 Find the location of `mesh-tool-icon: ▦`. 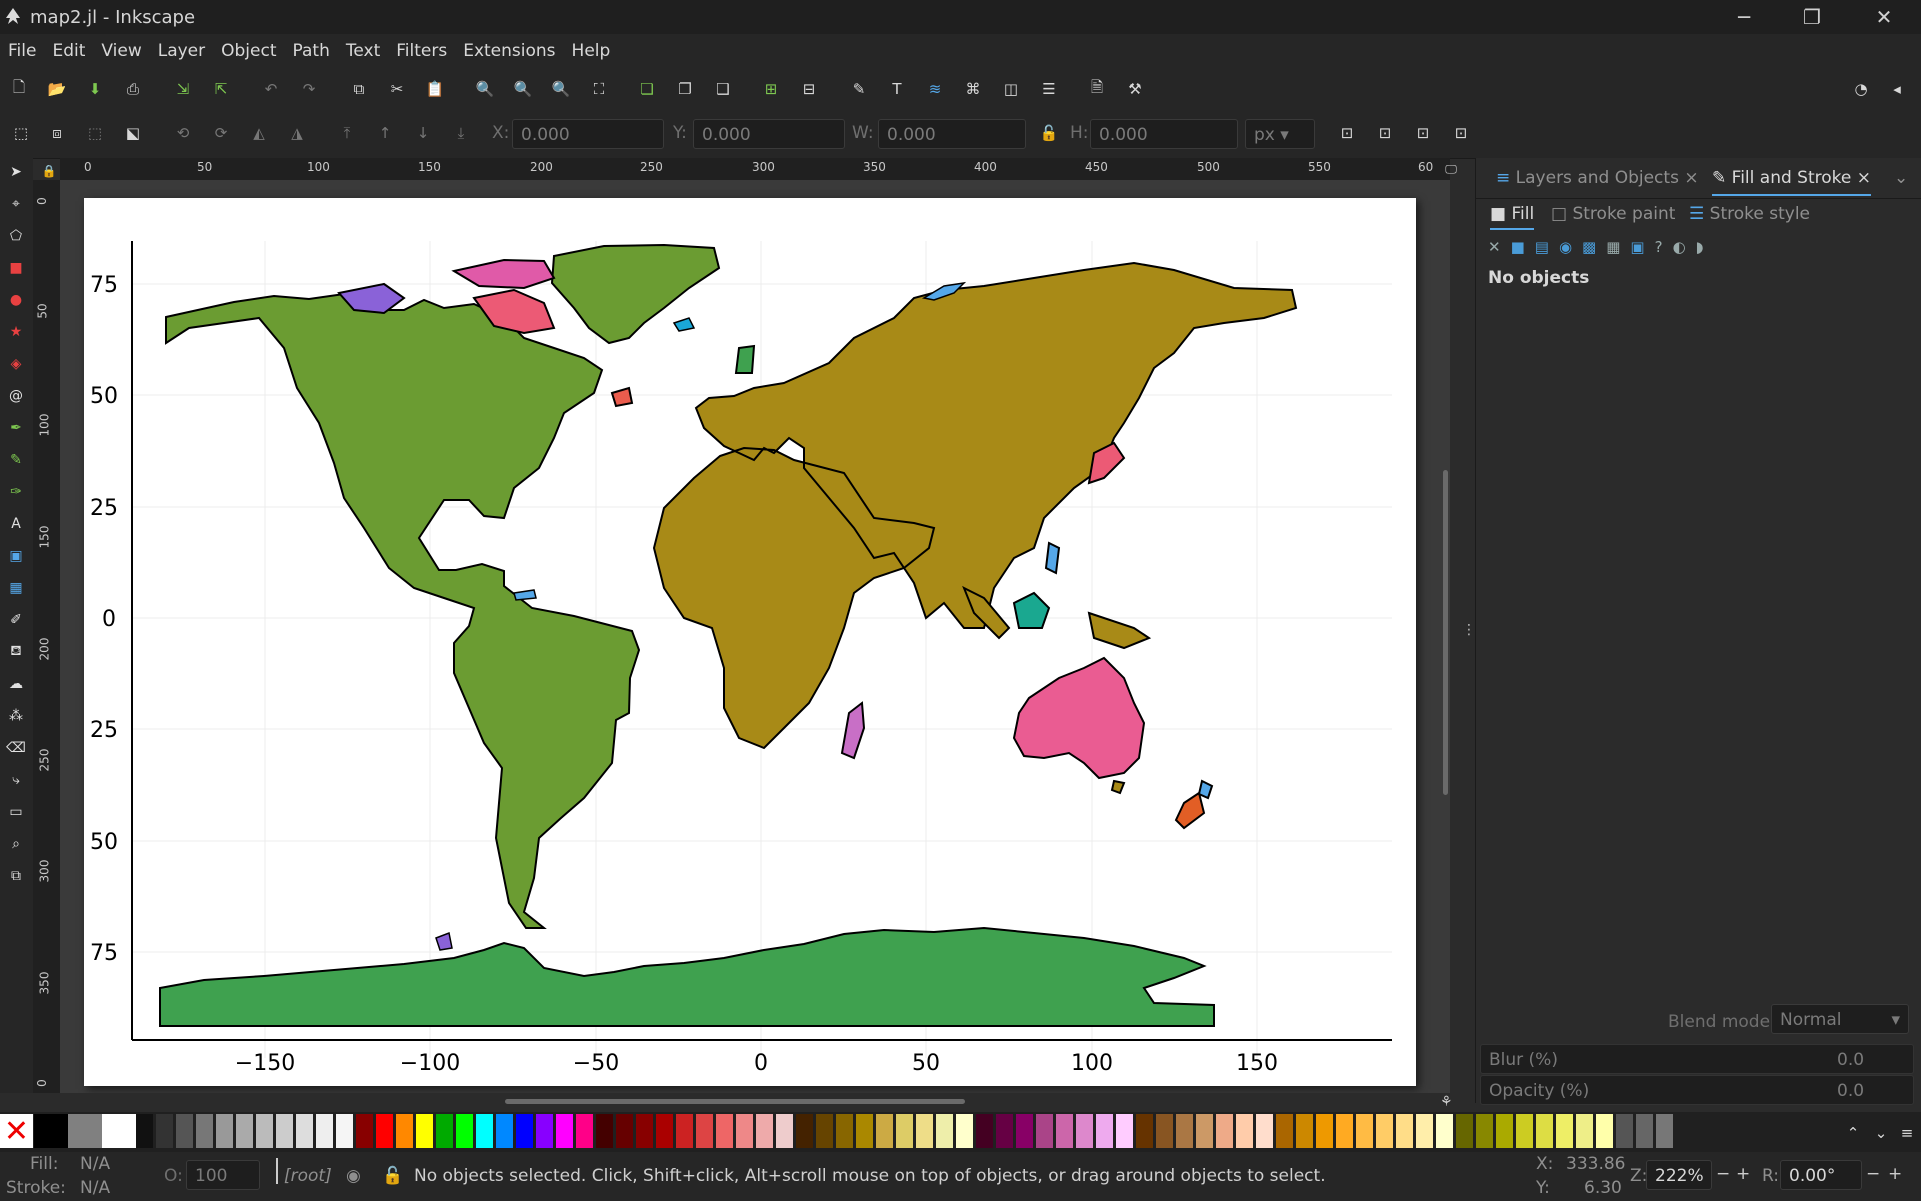

mesh-tool-icon: ▦ is located at coordinates (16, 588).